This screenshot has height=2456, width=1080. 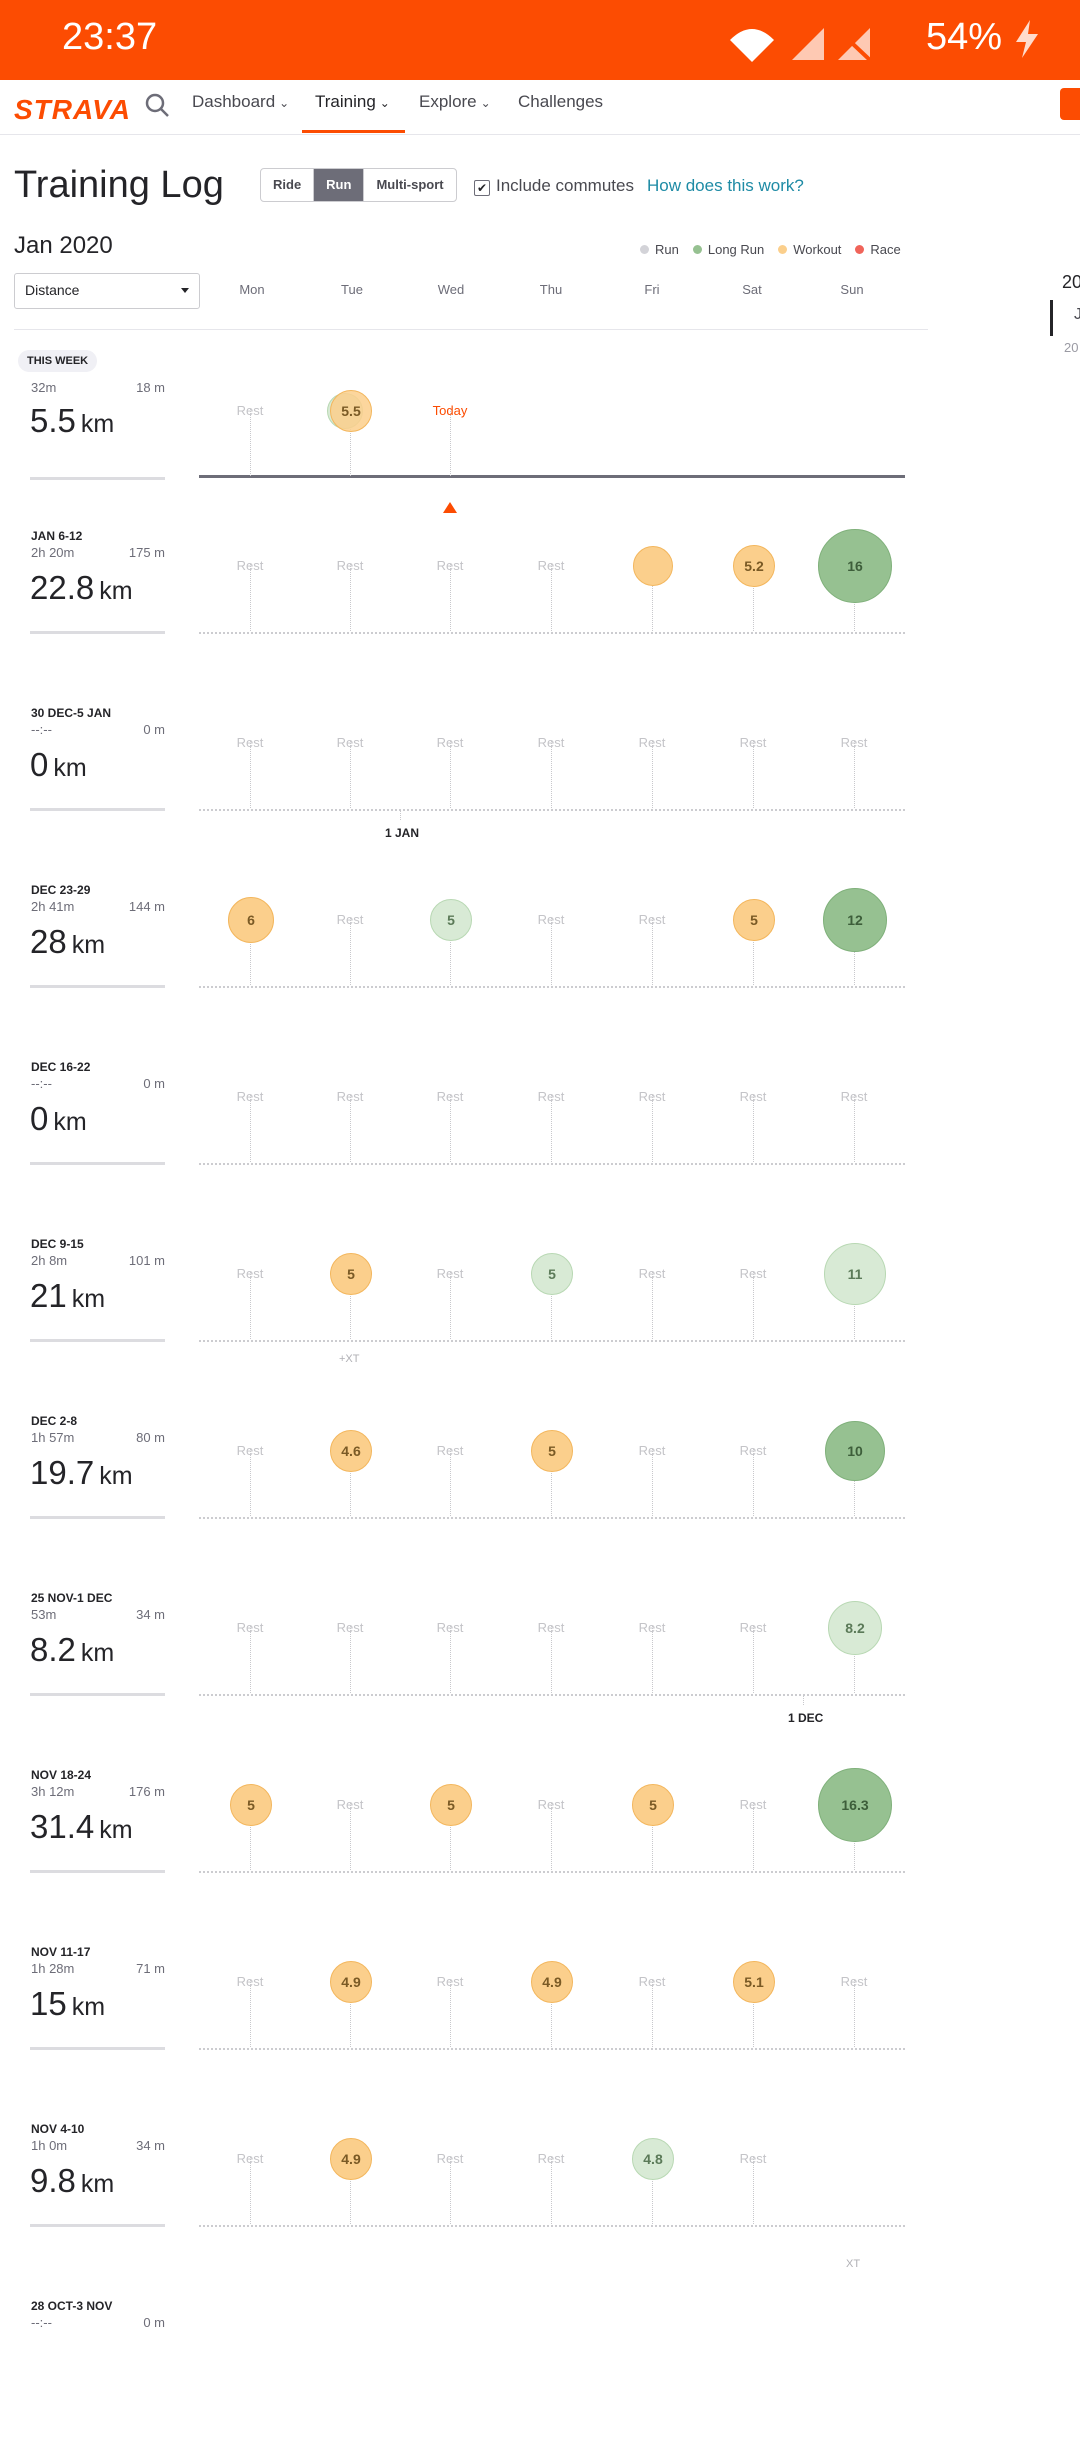 I want to click on week-distance-value: 21, so click(x=48, y=1295).